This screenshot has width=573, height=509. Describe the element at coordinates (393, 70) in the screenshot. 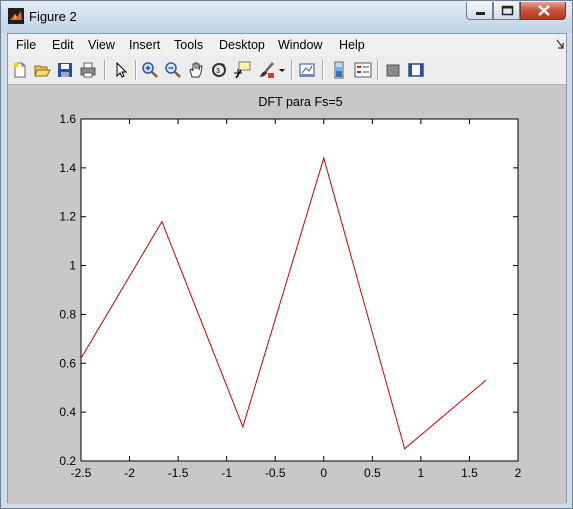

I see `hide-plot-tools-icon` at that location.